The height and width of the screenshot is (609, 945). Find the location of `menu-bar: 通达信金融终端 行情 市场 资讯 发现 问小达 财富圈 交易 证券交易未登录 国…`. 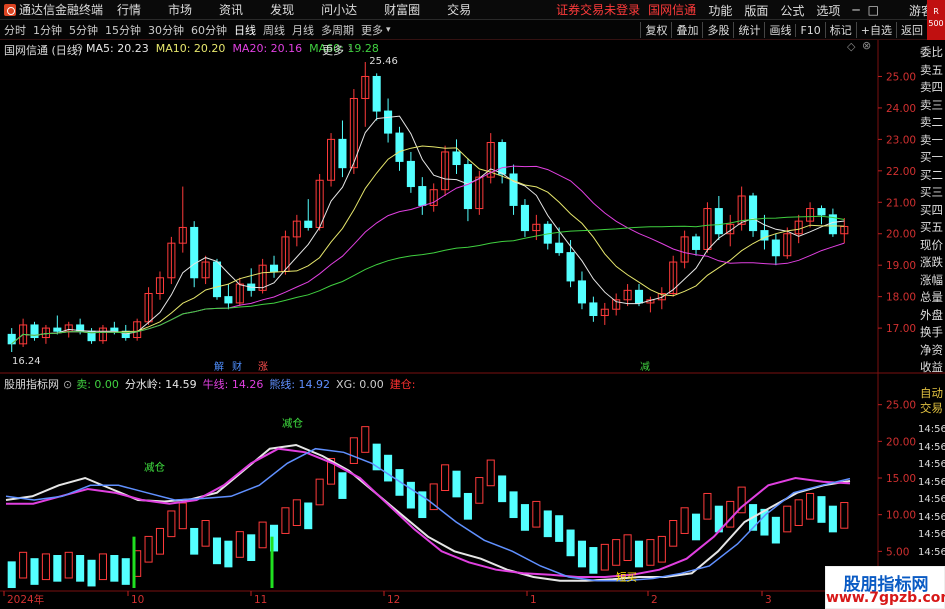

menu-bar: 通达信金融终端 行情 市场 资讯 发现 问小达 财富圈 交易 证券交易未登录 国… is located at coordinates (472, 10).